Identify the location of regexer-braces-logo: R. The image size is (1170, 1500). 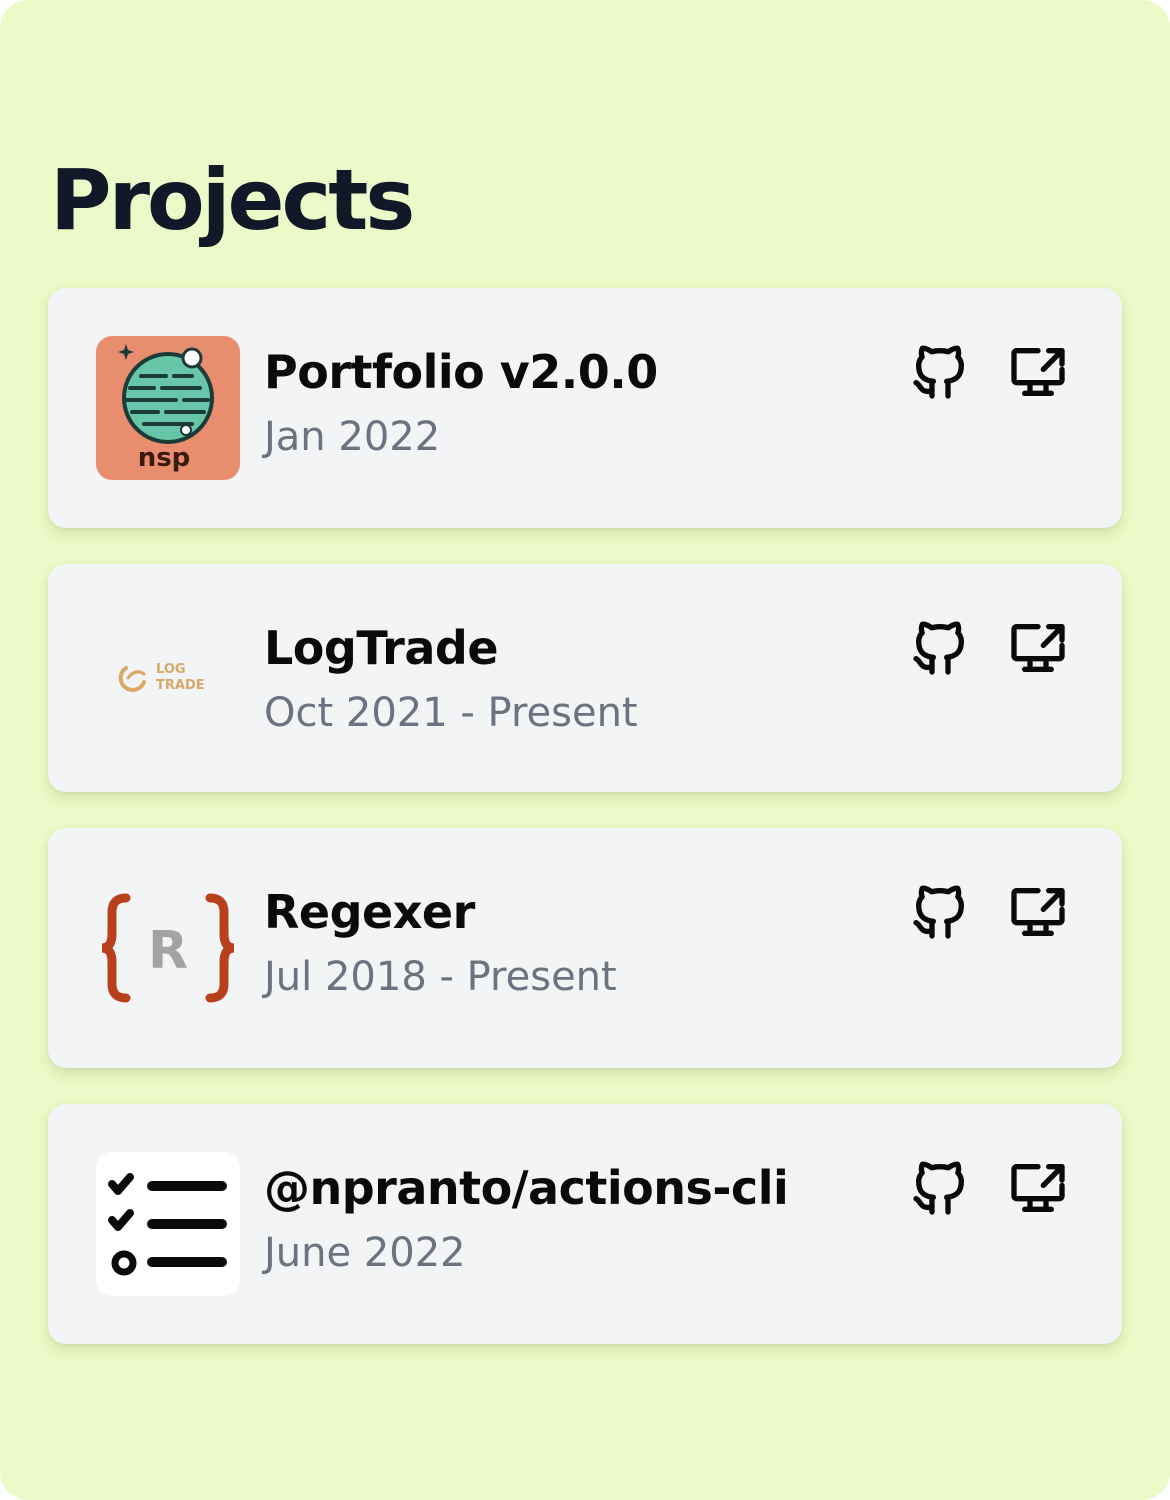
(168, 948).